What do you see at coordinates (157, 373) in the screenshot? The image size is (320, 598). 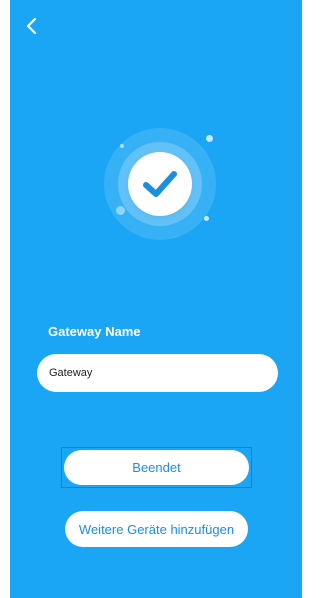 I see `gateway-name-input` at bounding box center [157, 373].